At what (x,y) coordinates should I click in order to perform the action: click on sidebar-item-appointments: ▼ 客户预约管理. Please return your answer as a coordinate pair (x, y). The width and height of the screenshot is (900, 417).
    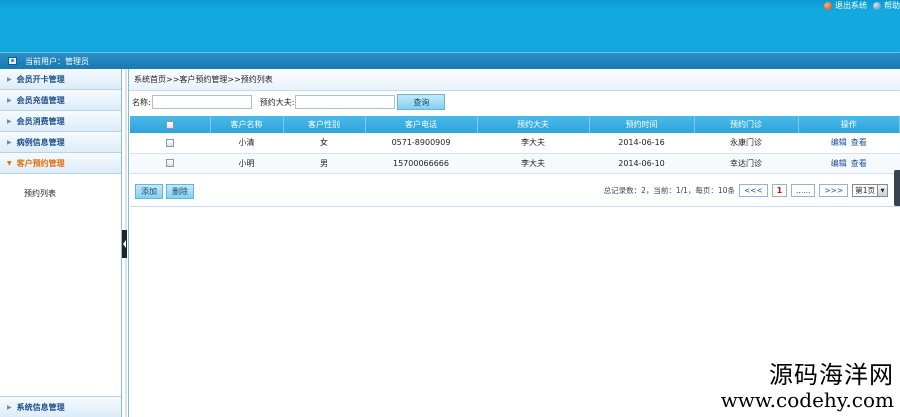
    Looking at the image, I should click on (60, 163).